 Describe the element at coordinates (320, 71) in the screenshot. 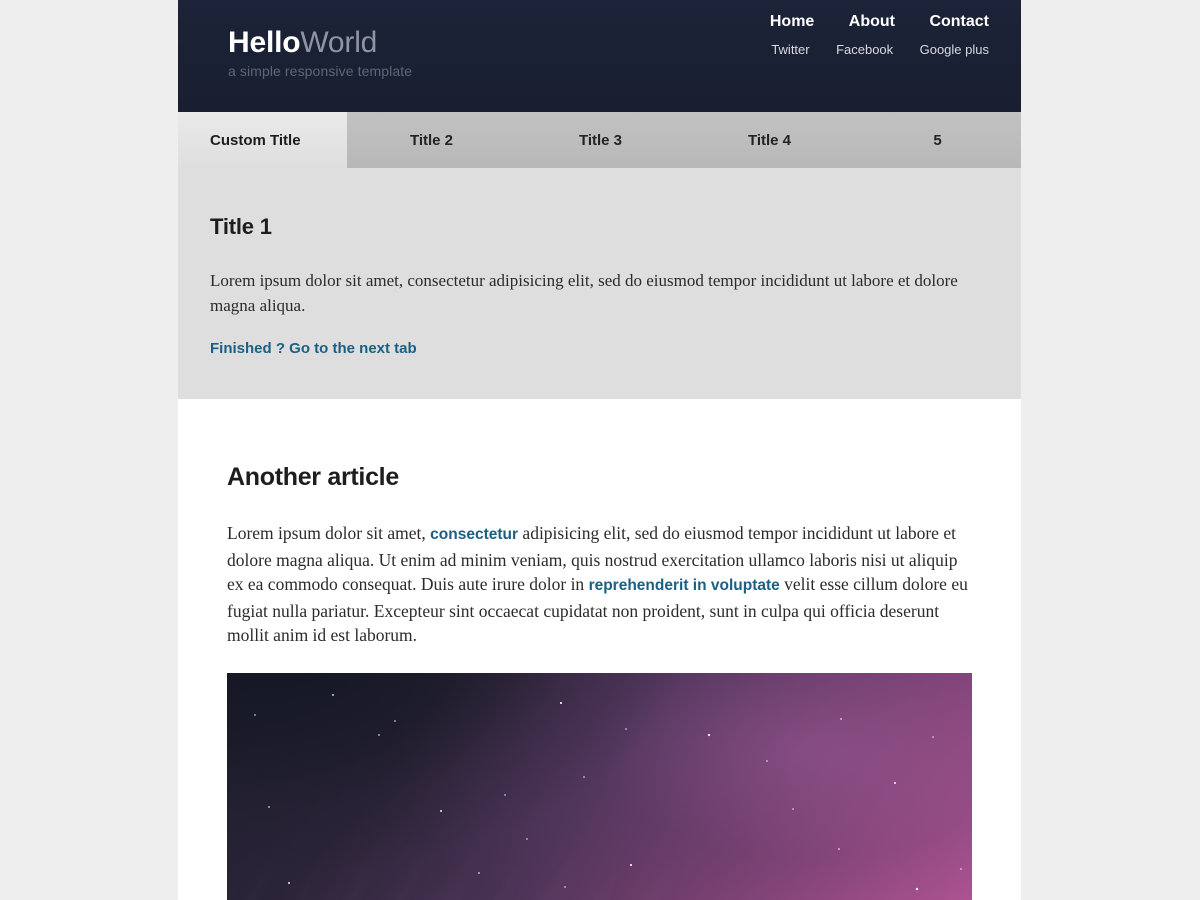

I see `site-tagline: a simple responsive template` at that location.